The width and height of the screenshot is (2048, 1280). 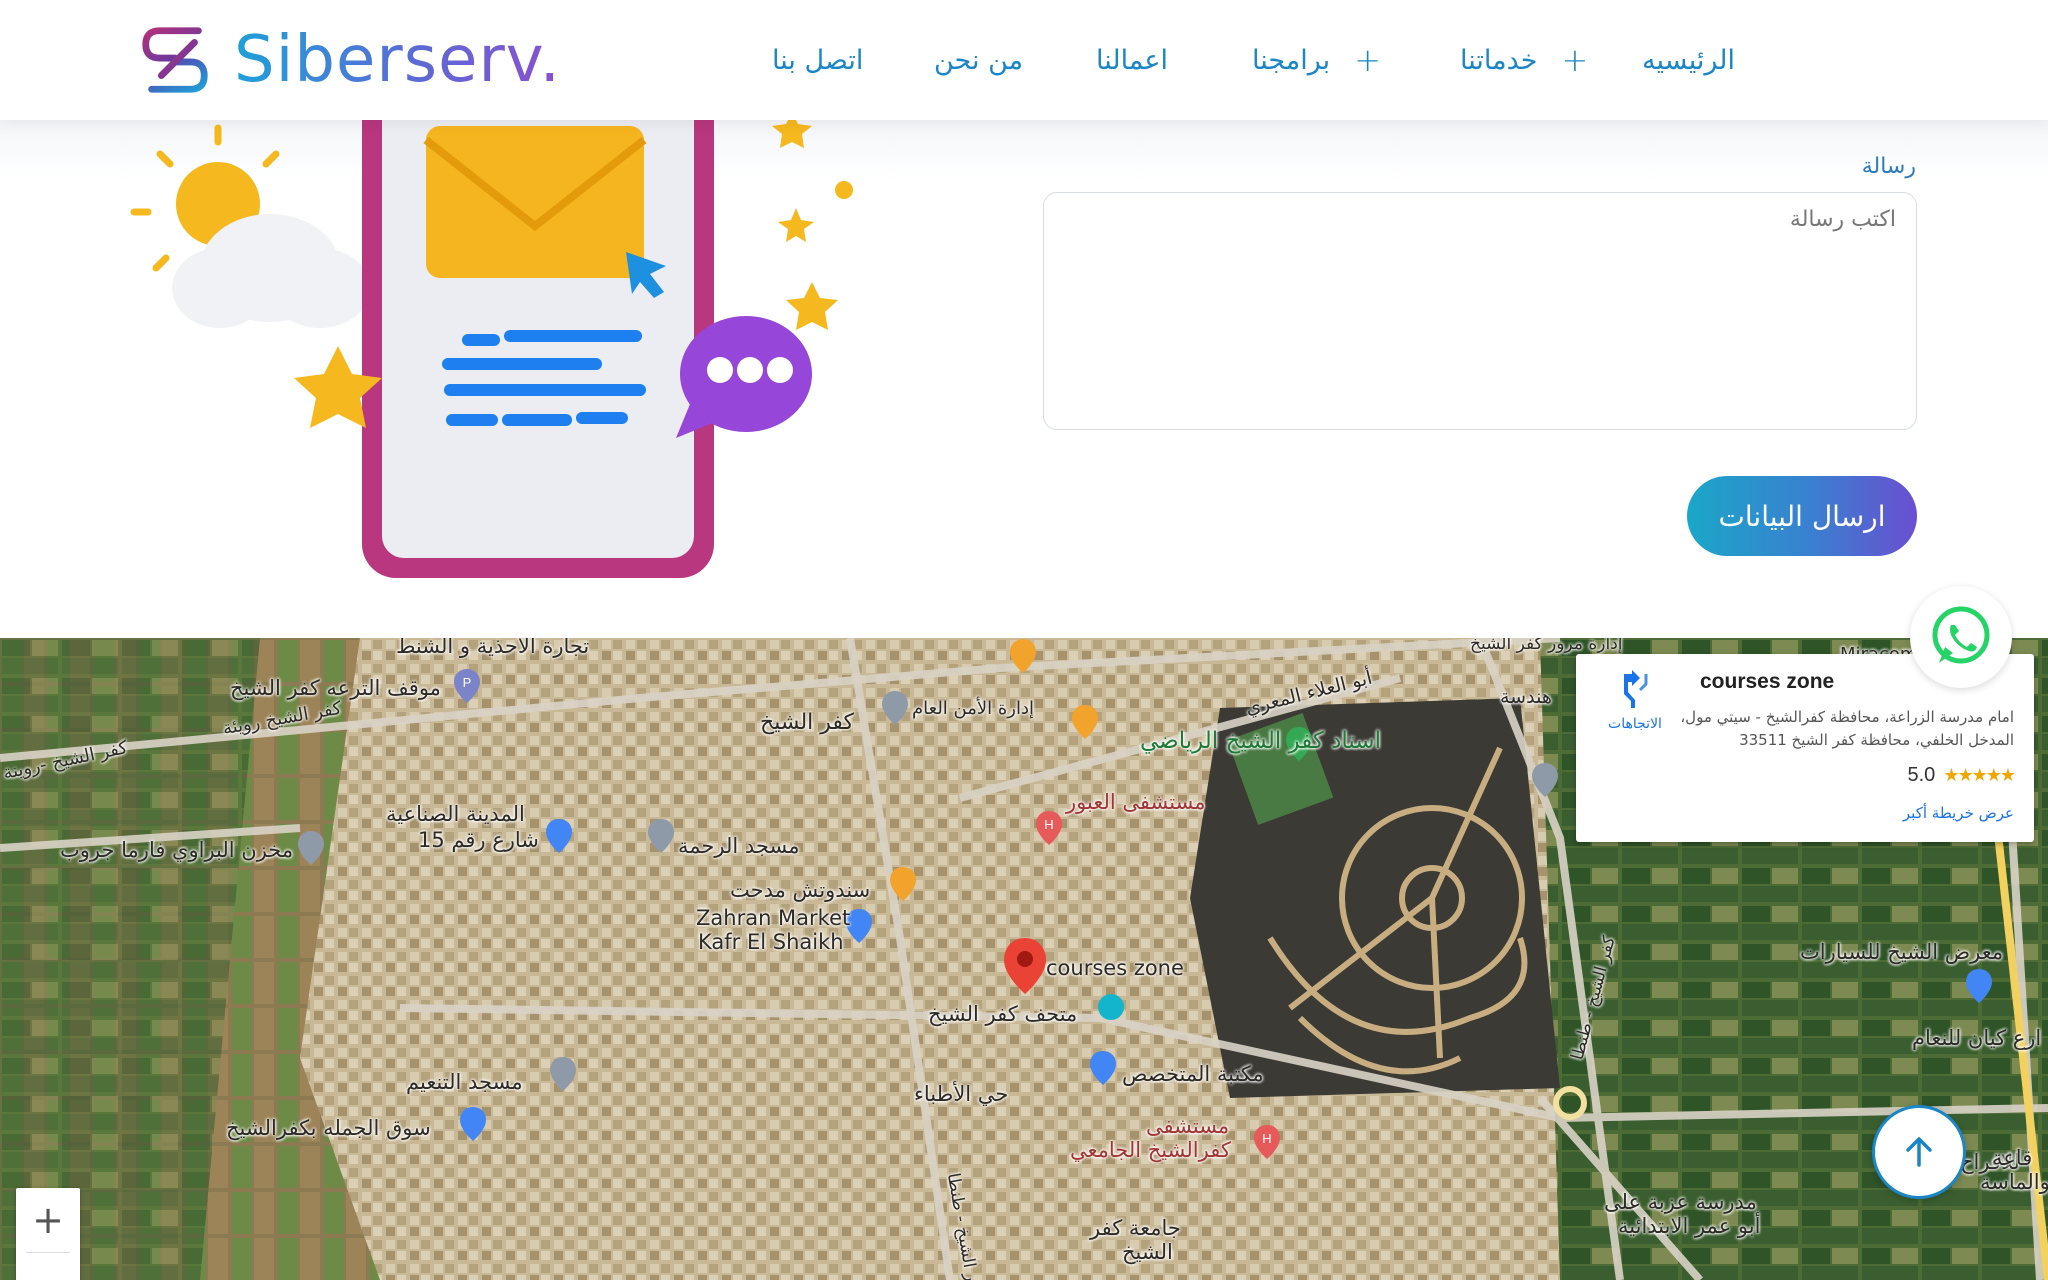 I want to click on submit-button: ارسال البيانات, so click(x=1802, y=516).